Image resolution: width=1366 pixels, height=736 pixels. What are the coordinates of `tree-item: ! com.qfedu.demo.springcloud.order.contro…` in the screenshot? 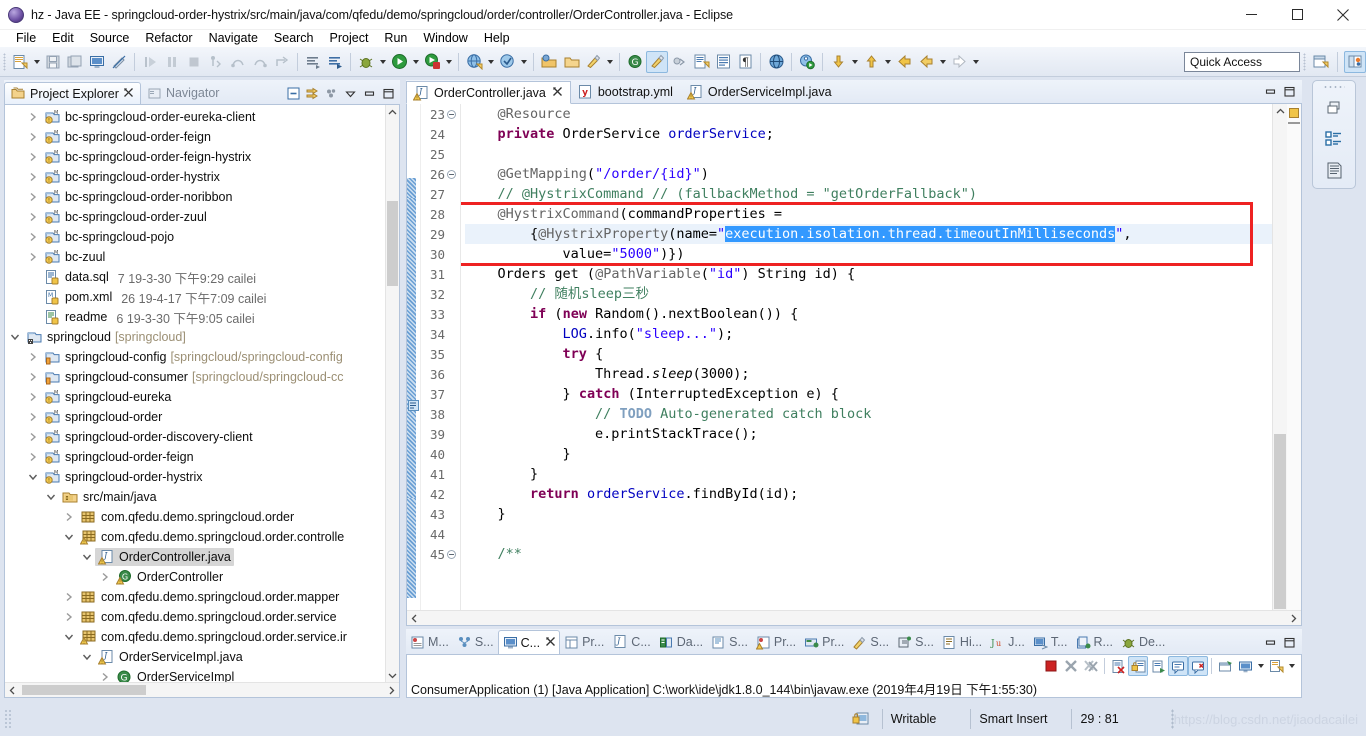 It's located at (195, 537).